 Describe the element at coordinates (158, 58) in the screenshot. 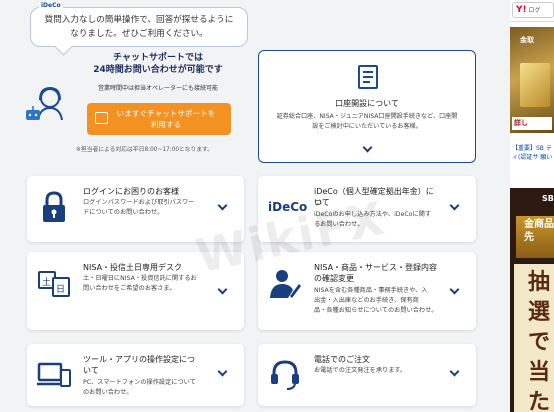

I see `chat-title-line-1: チャットサポートでは` at that location.